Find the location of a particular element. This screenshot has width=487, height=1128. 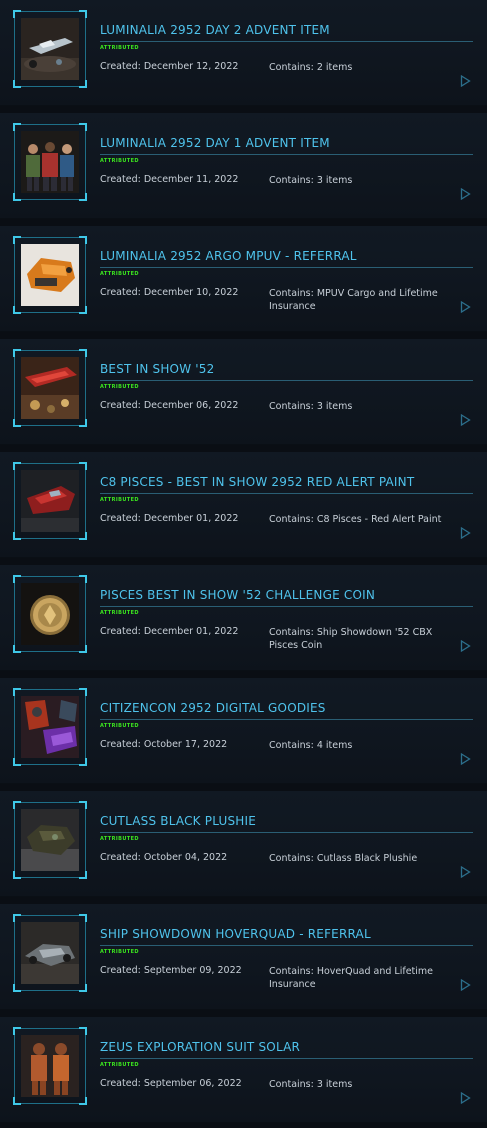

pledge-title: SHIP SHOWDOWN HOVERQUAD - REFERRAL is located at coordinates (235, 934).